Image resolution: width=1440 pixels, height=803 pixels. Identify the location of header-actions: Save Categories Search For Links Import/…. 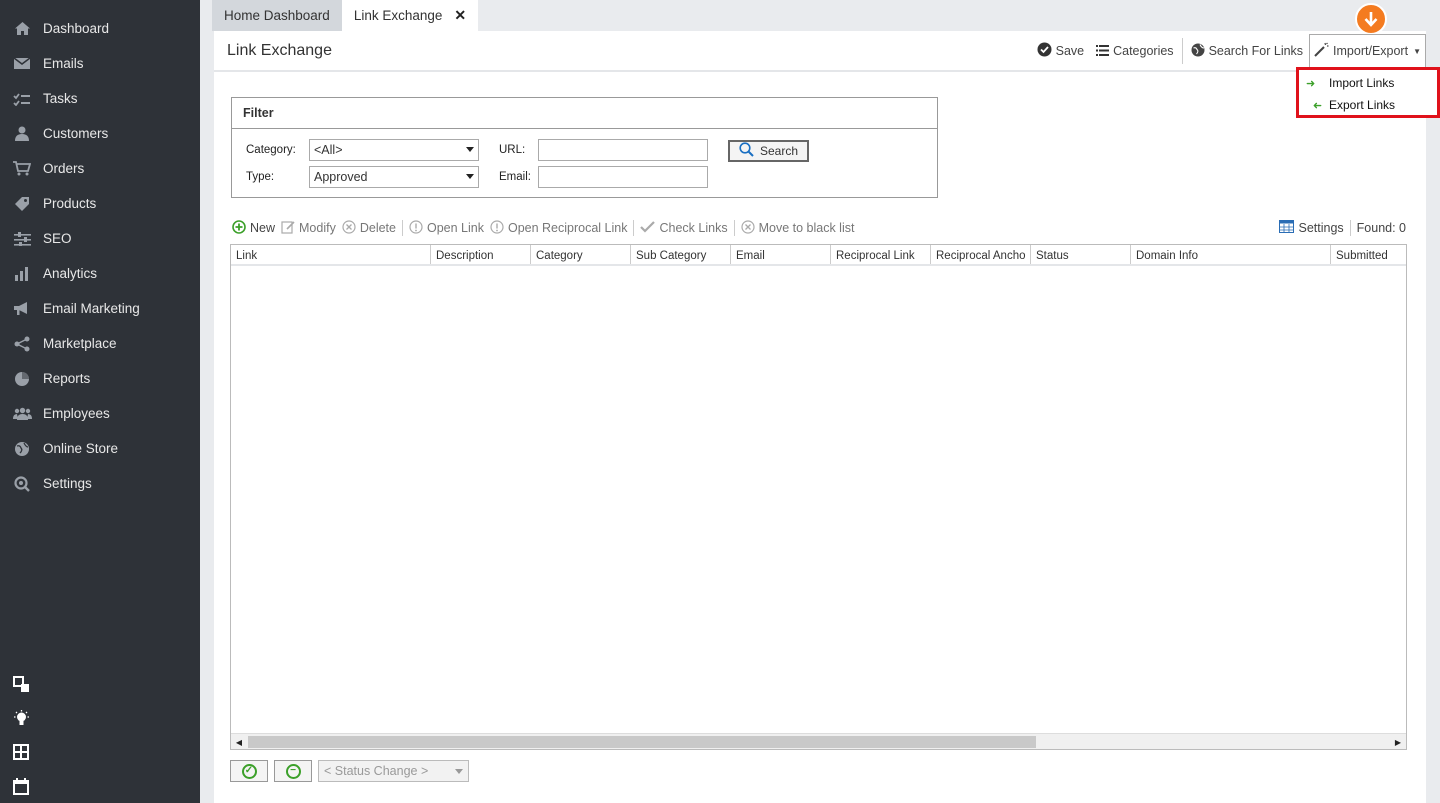
(1228, 51).